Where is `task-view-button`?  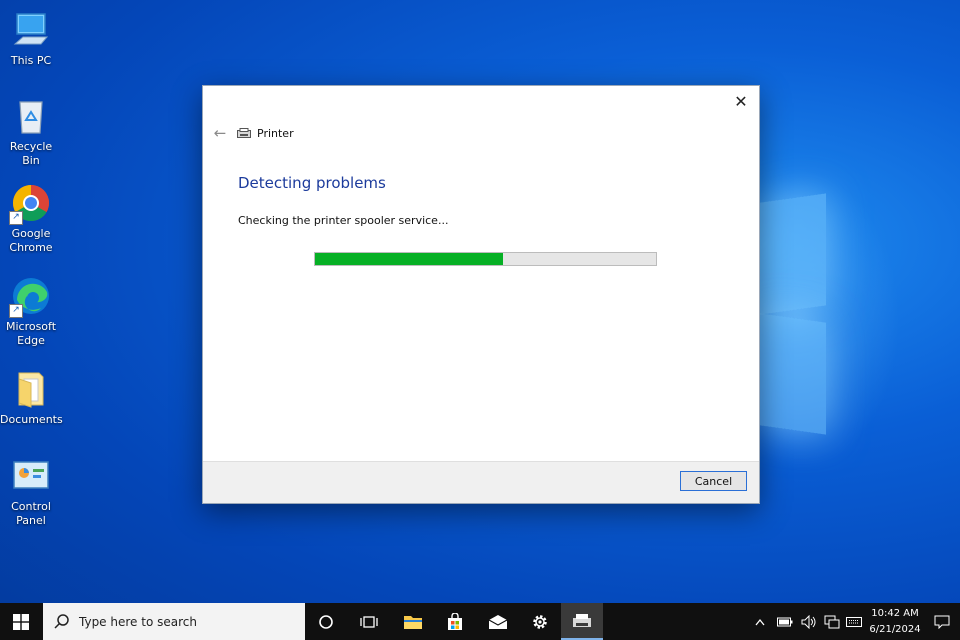 task-view-button is located at coordinates (369, 621).